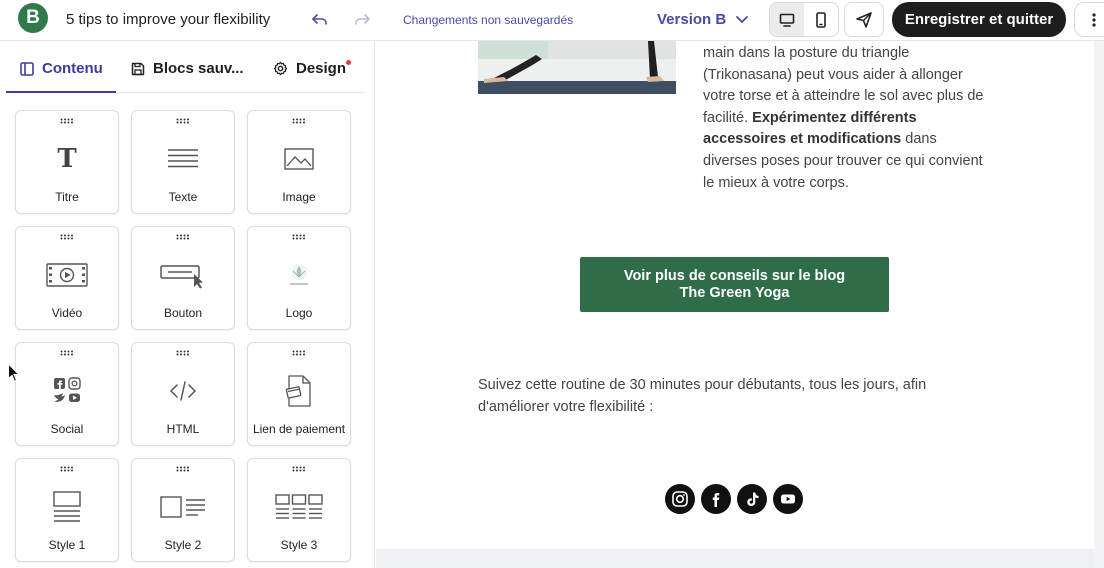 This screenshot has width=1104, height=568. I want to click on mobile-icon, so click(821, 19).